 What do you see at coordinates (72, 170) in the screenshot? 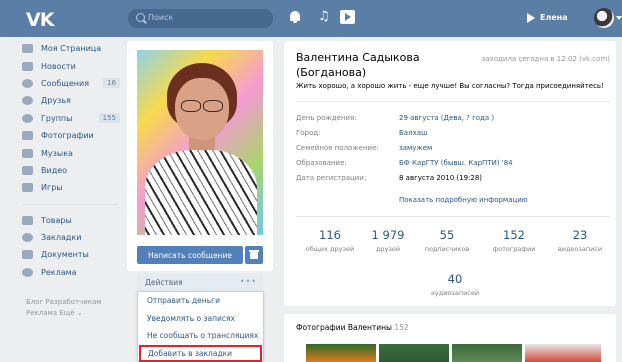
I see `sidebar-item-video: Видео` at bounding box center [72, 170].